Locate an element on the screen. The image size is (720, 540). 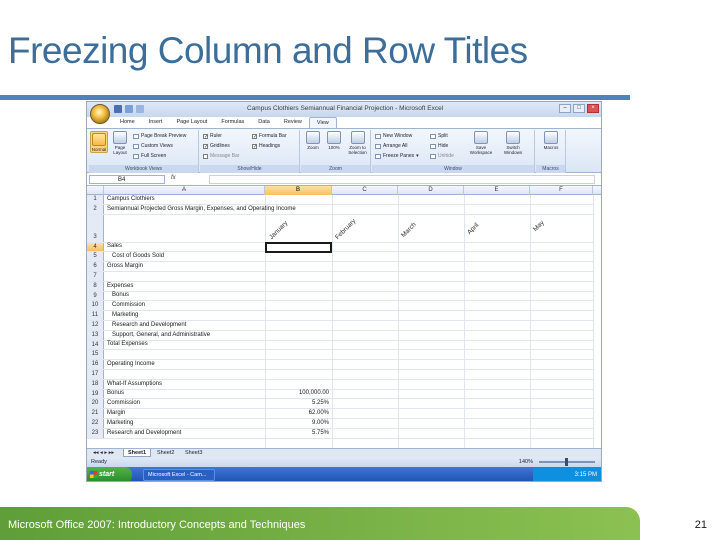
row-header: 12 is located at coordinates (95, 325).